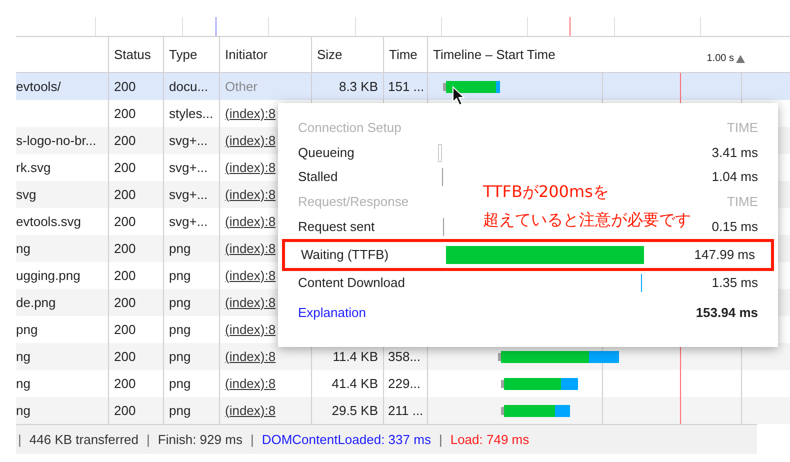 This screenshot has width=790, height=462. What do you see at coordinates (358, 87) in the screenshot?
I see `table-cell-text: 8.3 KB` at bounding box center [358, 87].